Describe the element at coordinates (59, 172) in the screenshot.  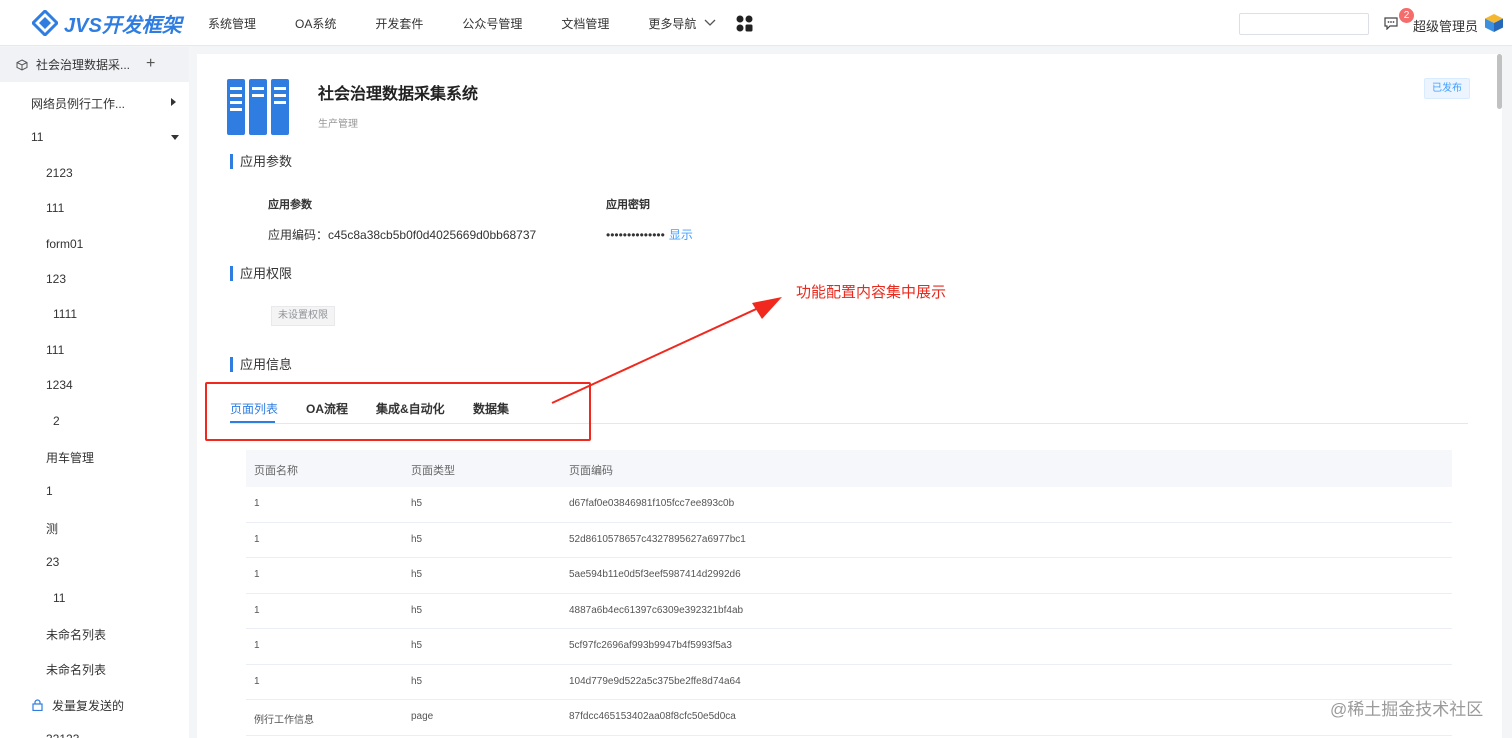
I see `sidebar-item-label: 2123` at that location.